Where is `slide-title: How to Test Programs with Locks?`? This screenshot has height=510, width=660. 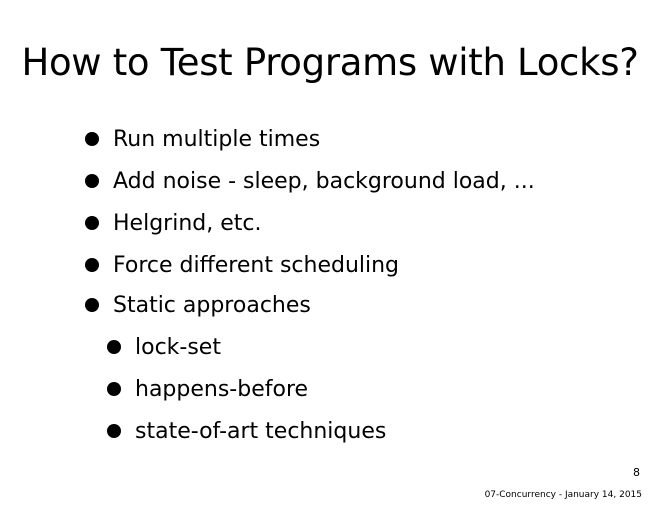 slide-title: How to Test Programs with Locks? is located at coordinates (330, 62).